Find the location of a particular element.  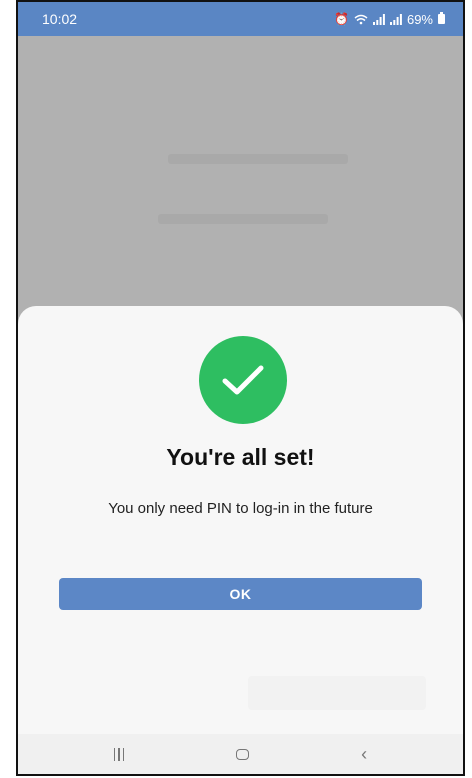

battery-percent: 69% is located at coordinates (419, 19).